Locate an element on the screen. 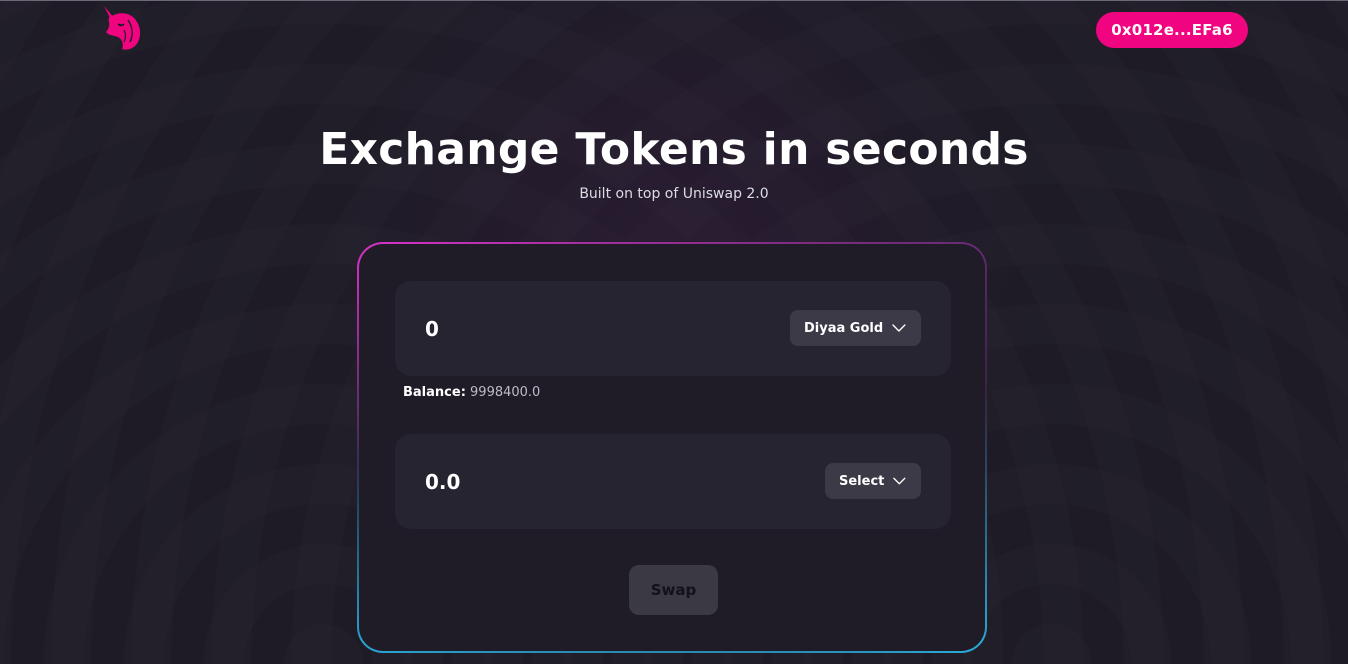 The height and width of the screenshot is (664, 1348). balance-label: Balance: is located at coordinates (434, 392).